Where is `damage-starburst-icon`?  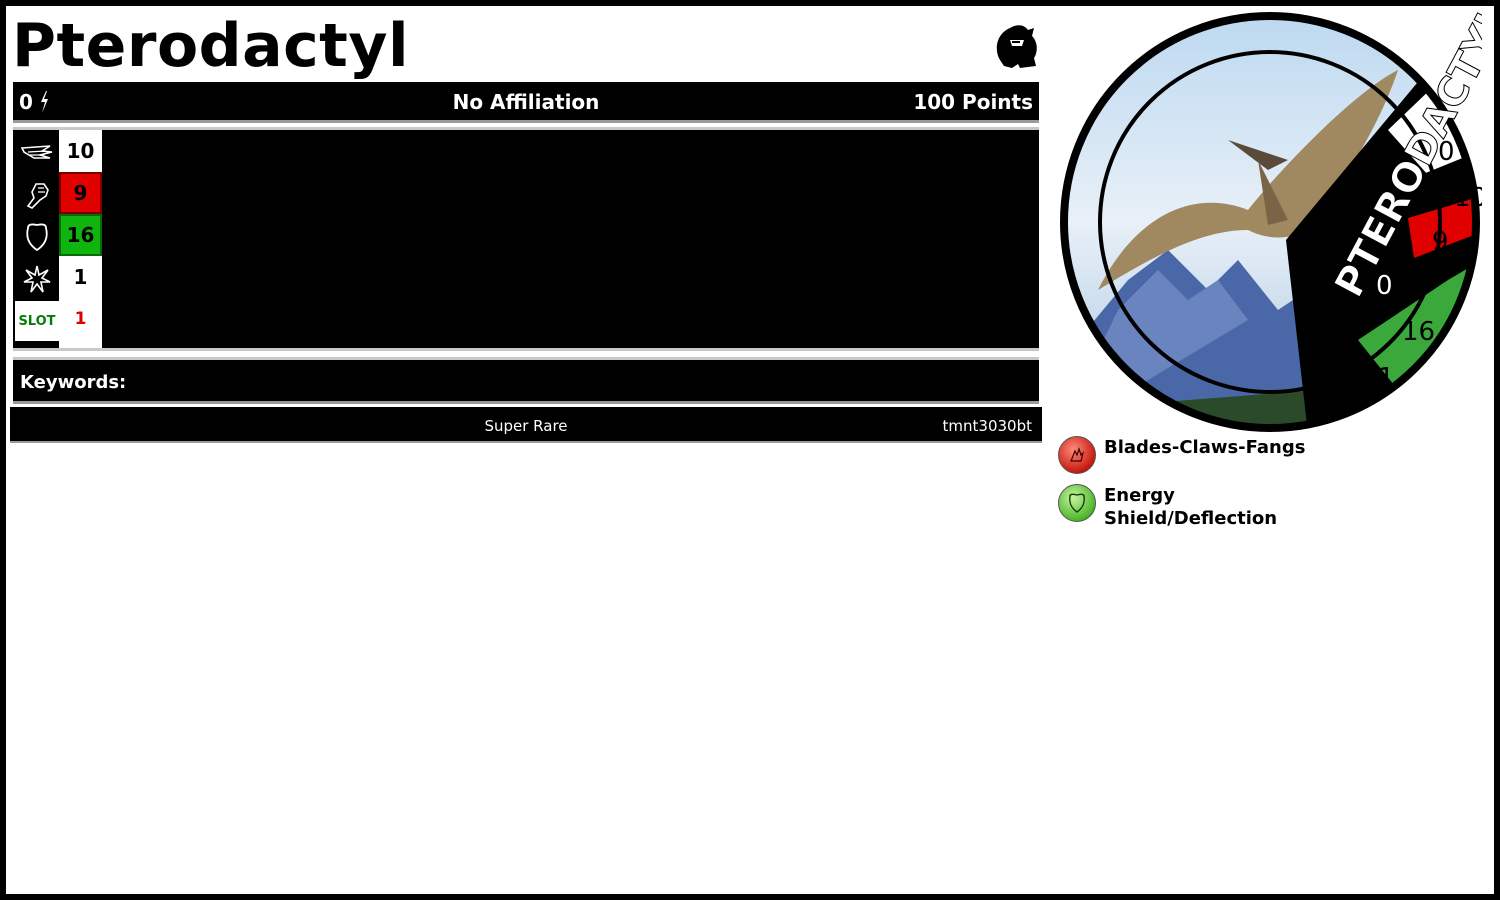 damage-starburst-icon is located at coordinates (37, 279).